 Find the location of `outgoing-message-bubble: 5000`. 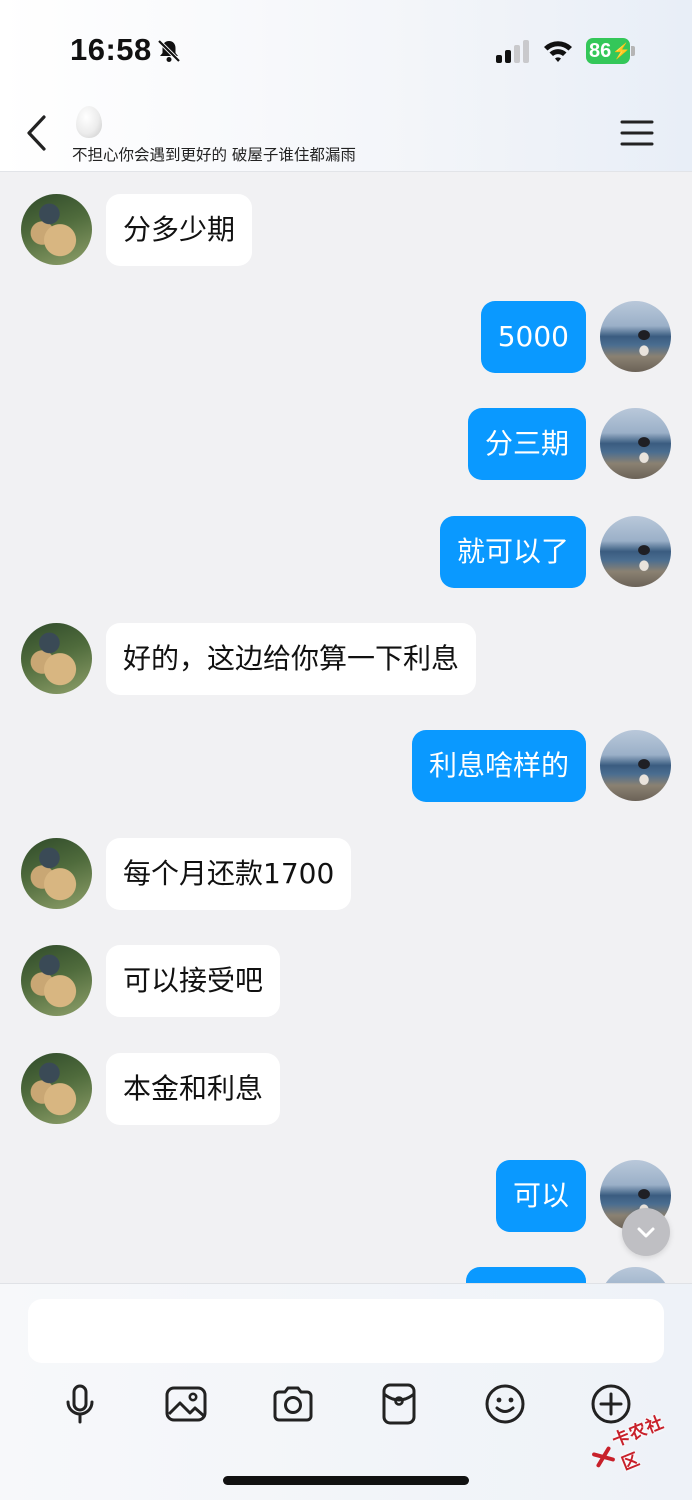

outgoing-message-bubble: 5000 is located at coordinates (533, 337).